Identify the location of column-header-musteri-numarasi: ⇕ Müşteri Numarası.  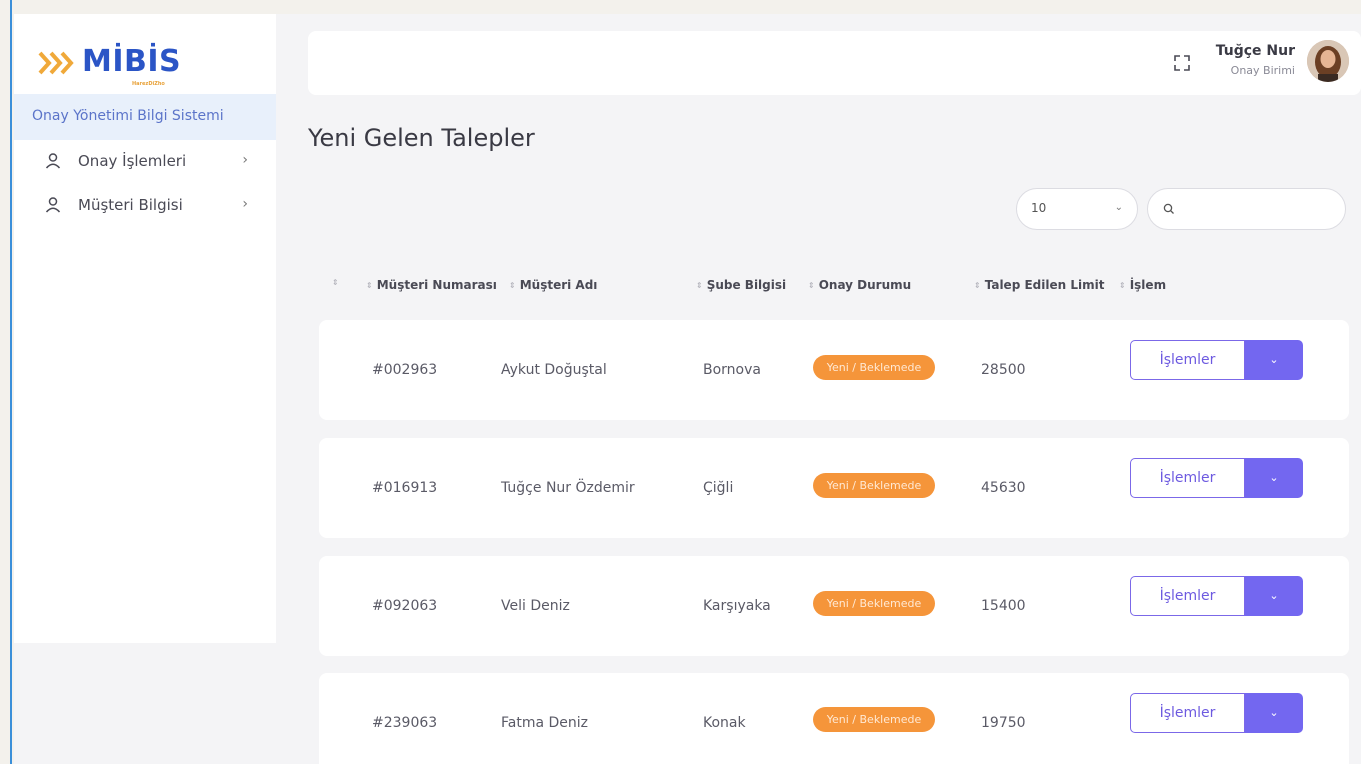
(431, 285).